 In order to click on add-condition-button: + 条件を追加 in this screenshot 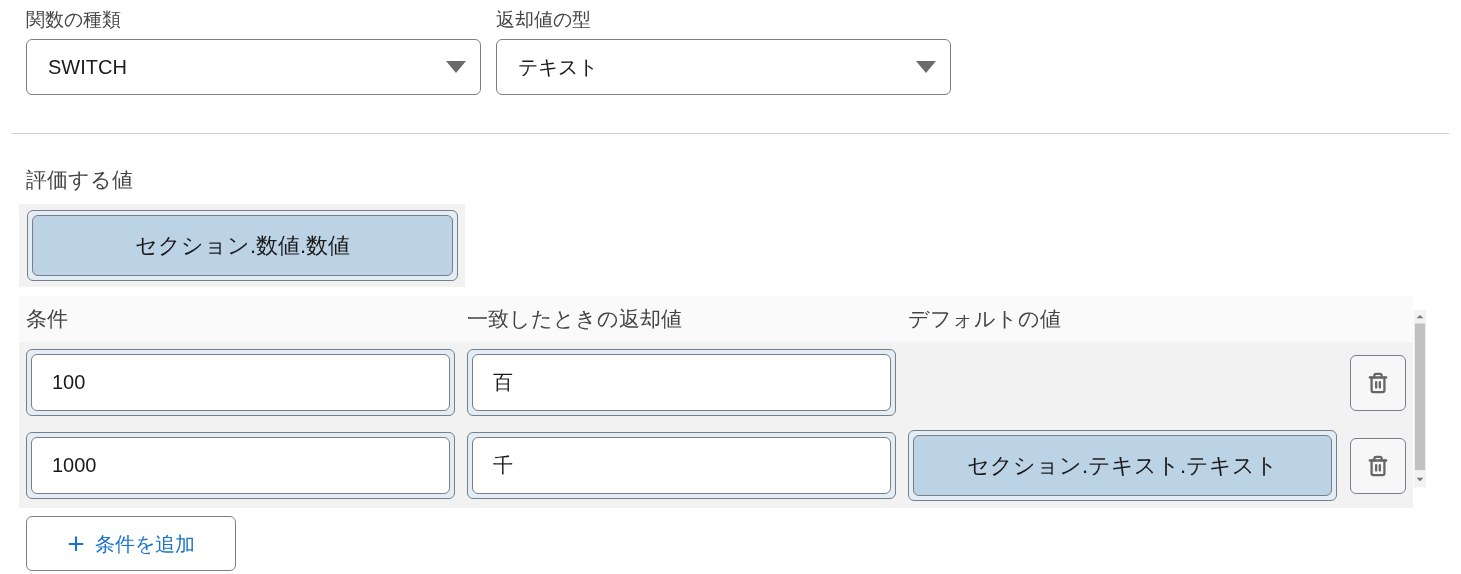, I will do `click(131, 543)`.